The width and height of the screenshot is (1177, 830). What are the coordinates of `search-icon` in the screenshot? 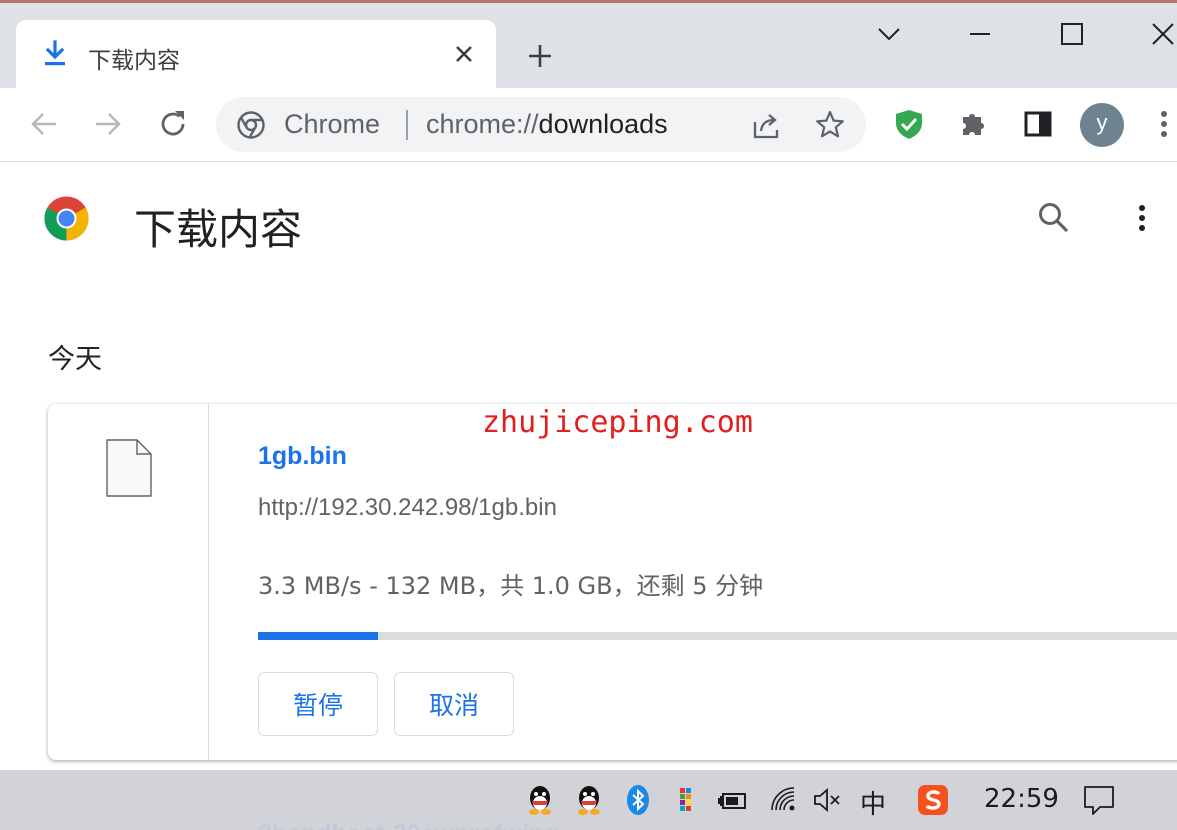 It's located at (1054, 218).